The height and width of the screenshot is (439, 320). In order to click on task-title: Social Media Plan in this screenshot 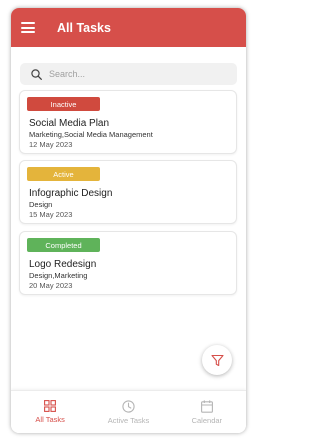, I will do `click(69, 123)`.